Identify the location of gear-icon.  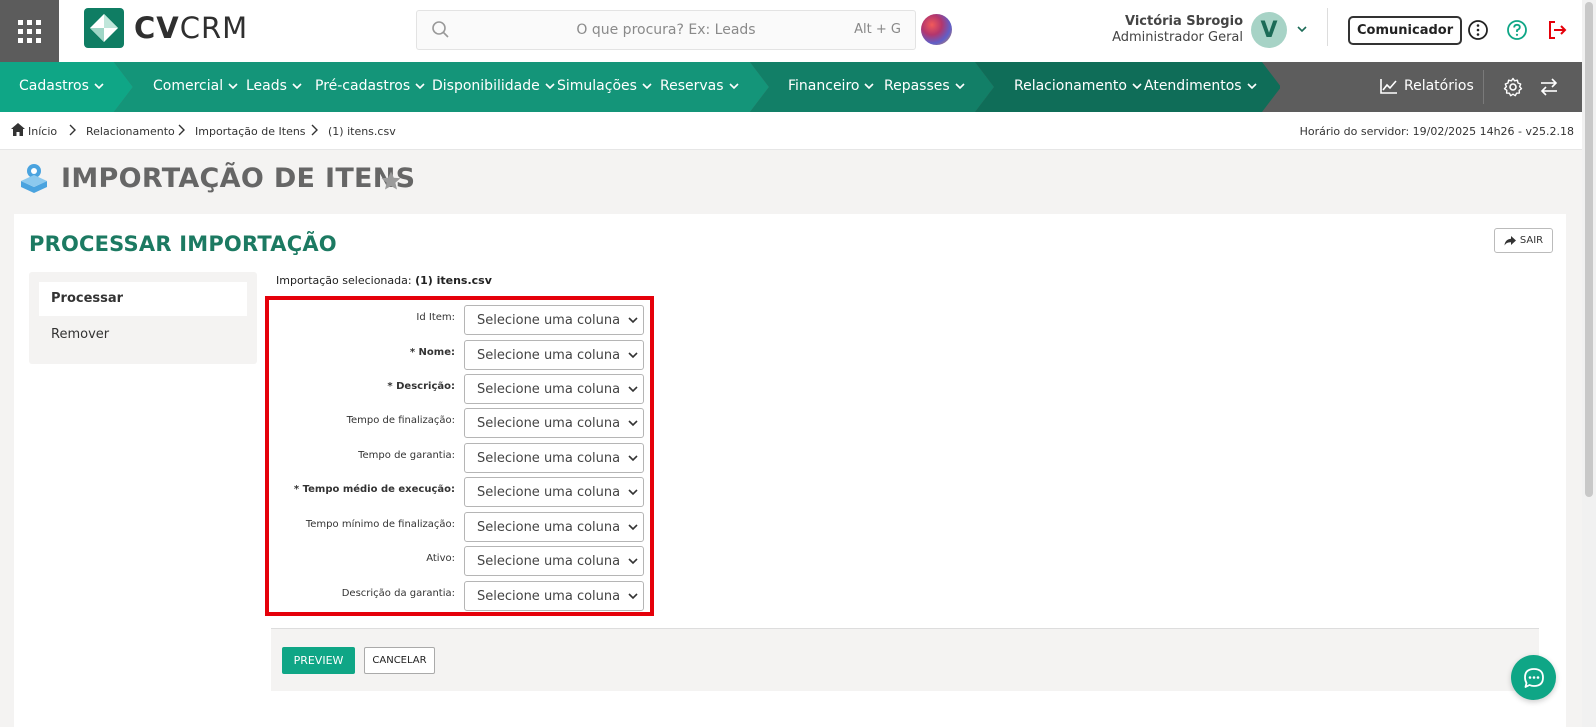
(1513, 87).